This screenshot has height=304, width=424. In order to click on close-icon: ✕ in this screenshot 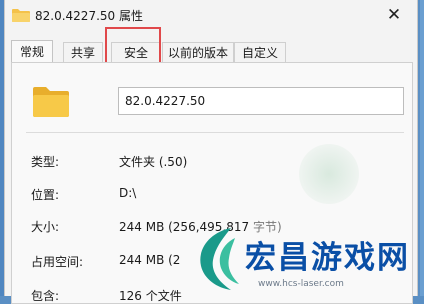, I will do `click(394, 15)`.